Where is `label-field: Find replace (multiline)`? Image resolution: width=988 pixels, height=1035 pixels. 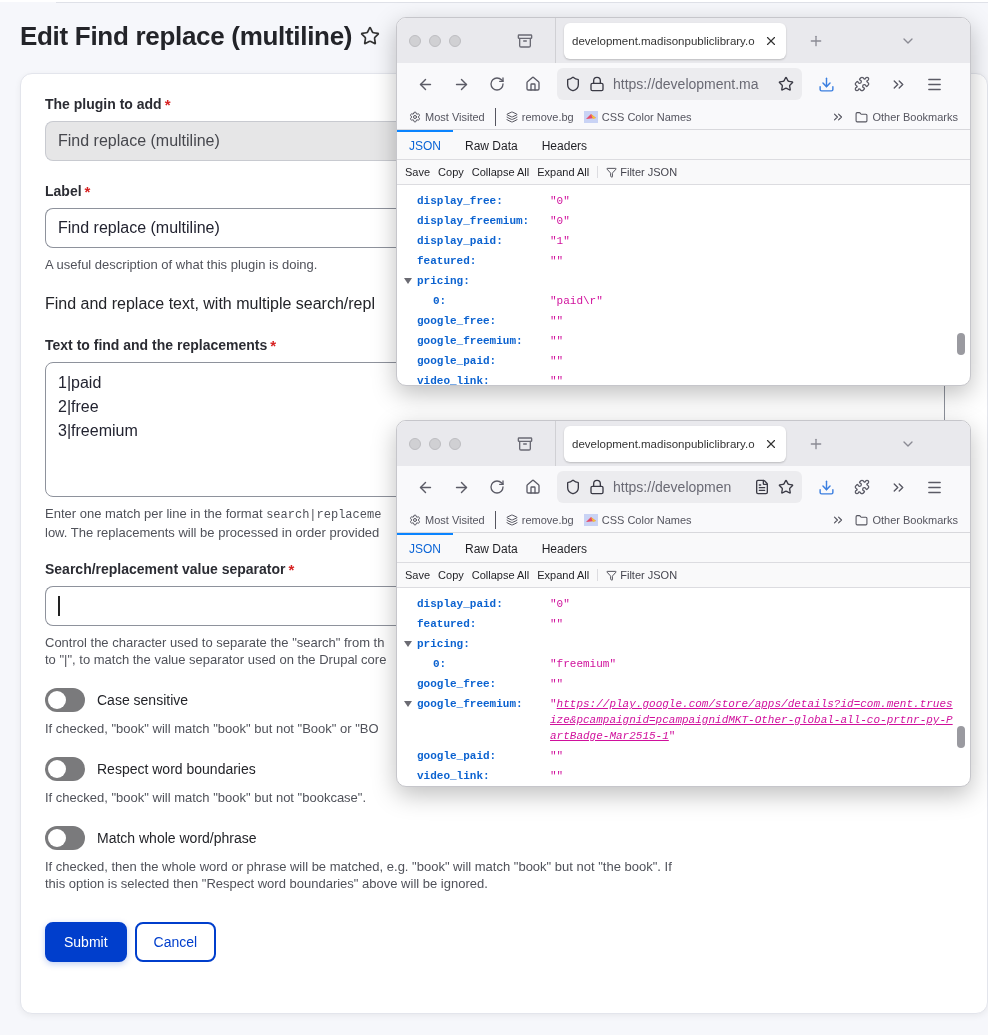
label-field: Find replace (multiline) is located at coordinates (220, 228).